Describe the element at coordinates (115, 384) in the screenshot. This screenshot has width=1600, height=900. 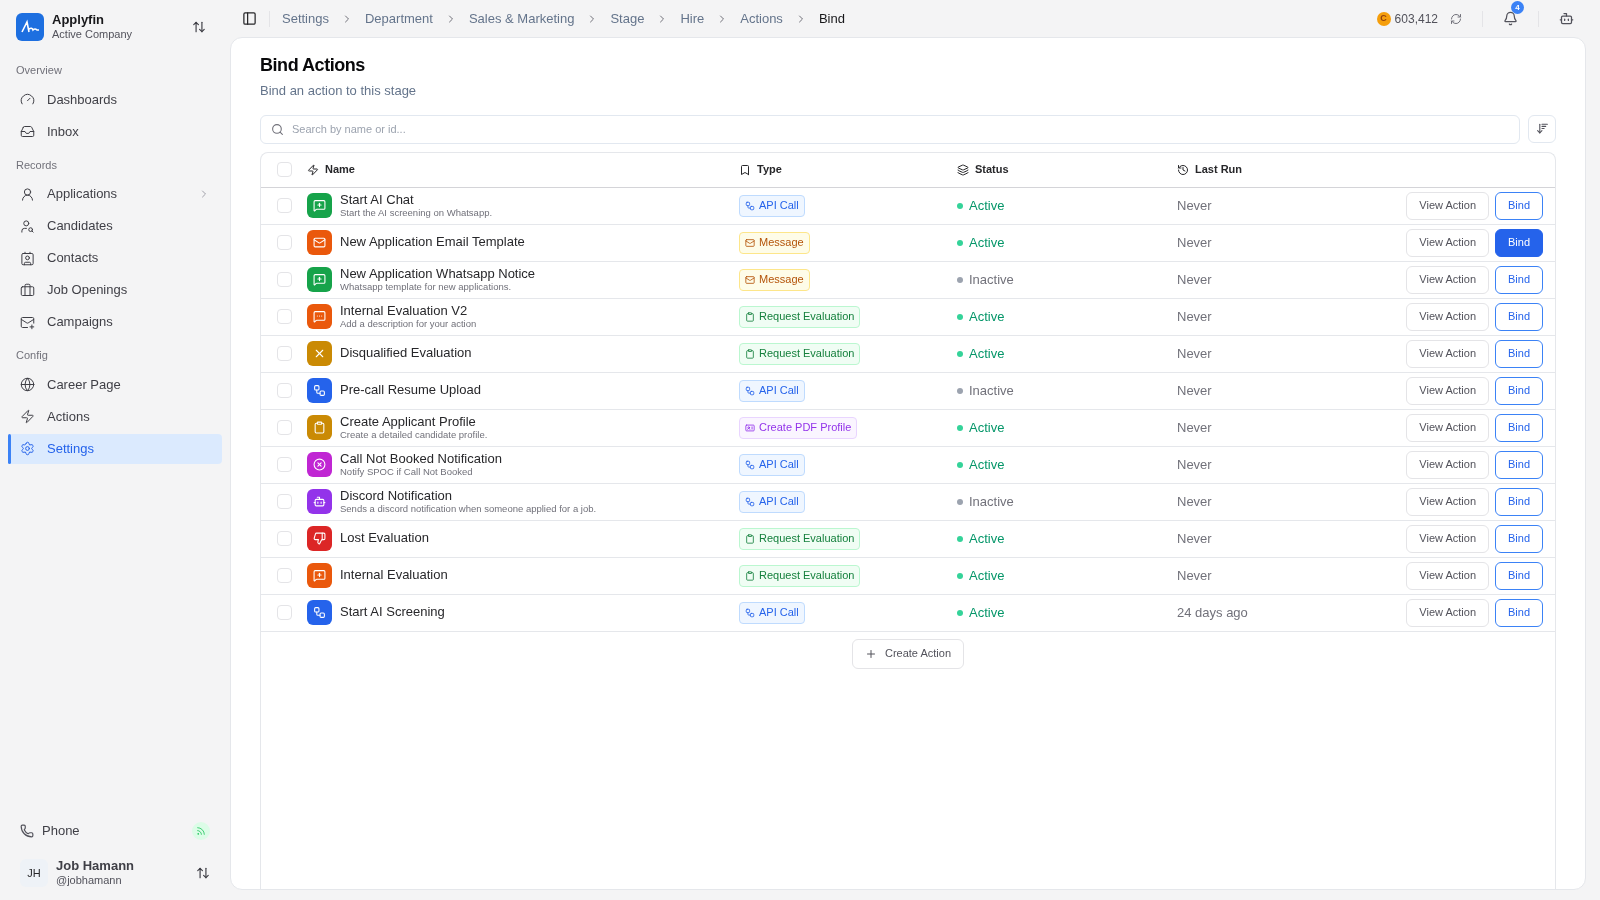
I see `nav-item: Career Page` at that location.